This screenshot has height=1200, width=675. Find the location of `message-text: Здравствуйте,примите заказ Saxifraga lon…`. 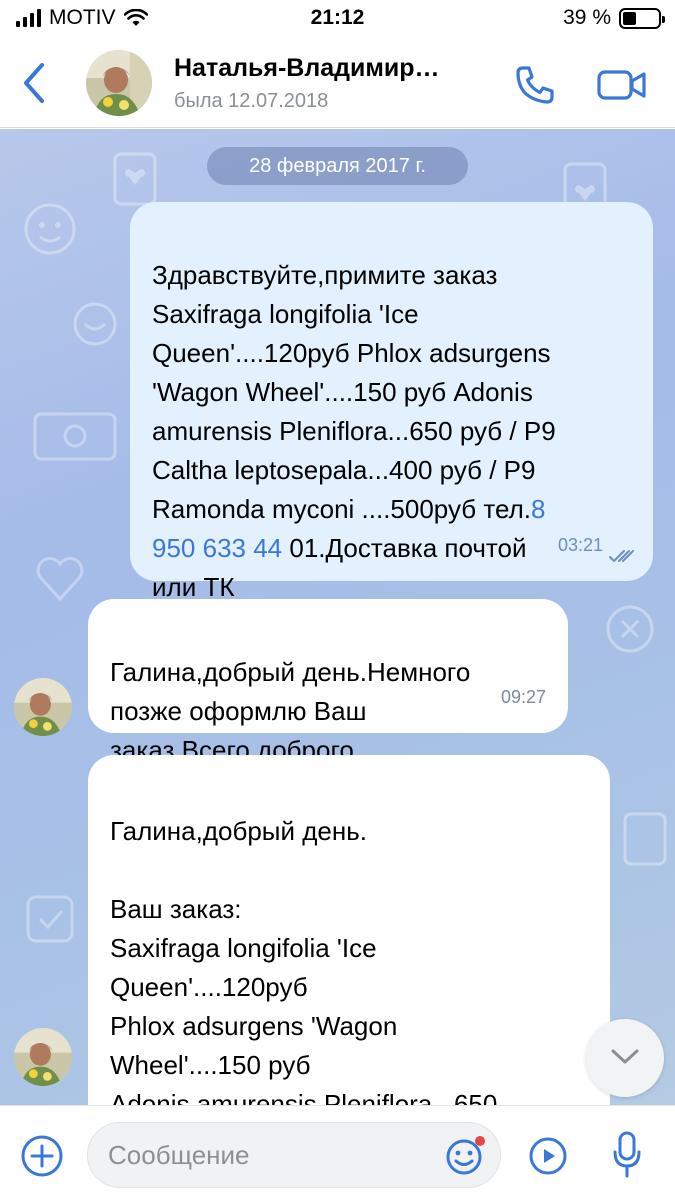

message-text: Здравствуйте,примите заказ Saxifraga lon… is located at coordinates (354, 392).